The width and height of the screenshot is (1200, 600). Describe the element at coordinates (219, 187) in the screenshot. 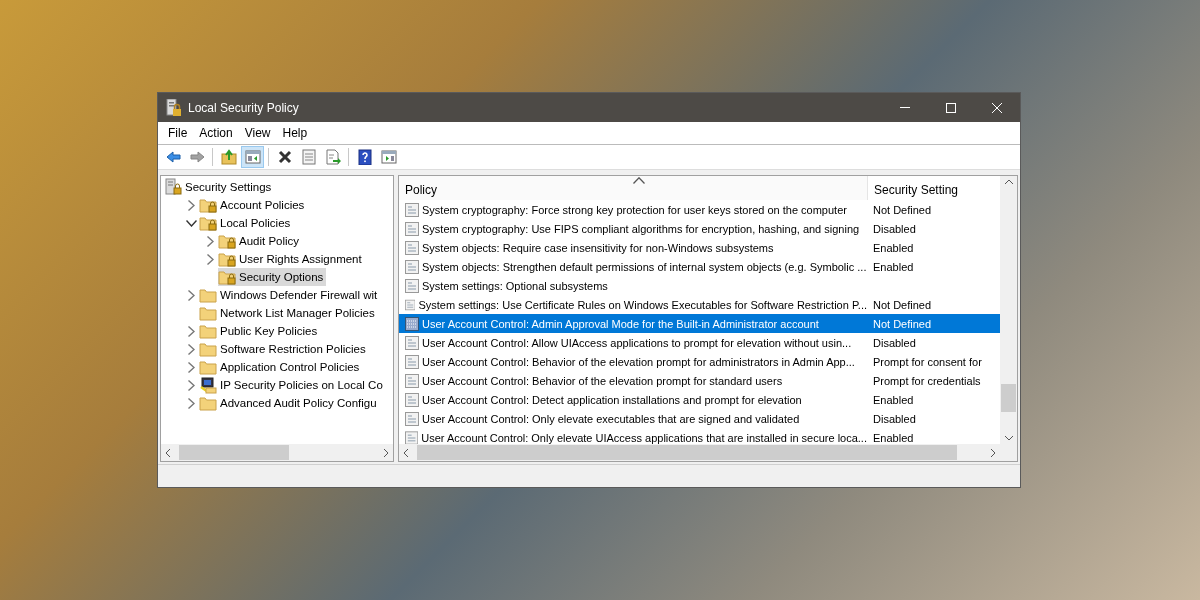

I see `tree-item: Security Settings` at that location.